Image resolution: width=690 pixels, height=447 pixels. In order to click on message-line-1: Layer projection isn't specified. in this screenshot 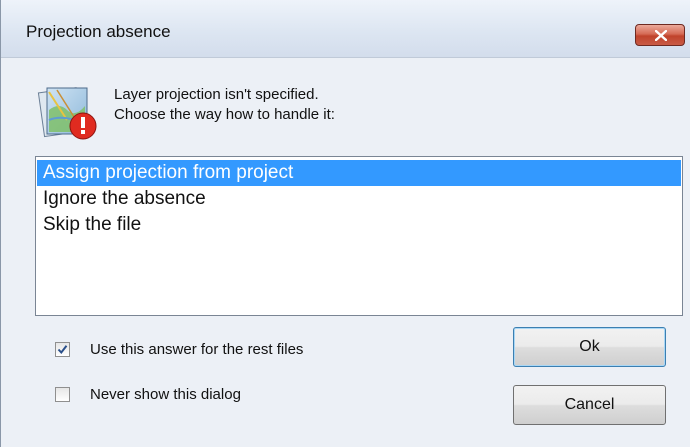, I will do `click(216, 94)`.